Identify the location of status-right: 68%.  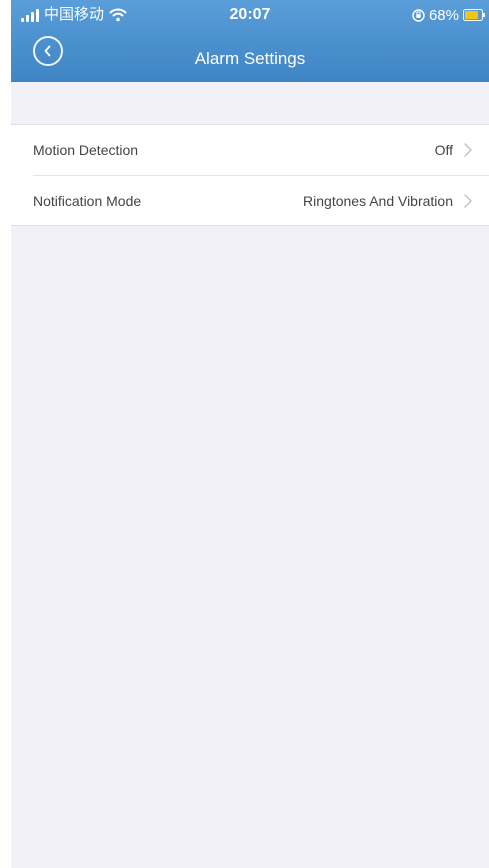
(448, 15).